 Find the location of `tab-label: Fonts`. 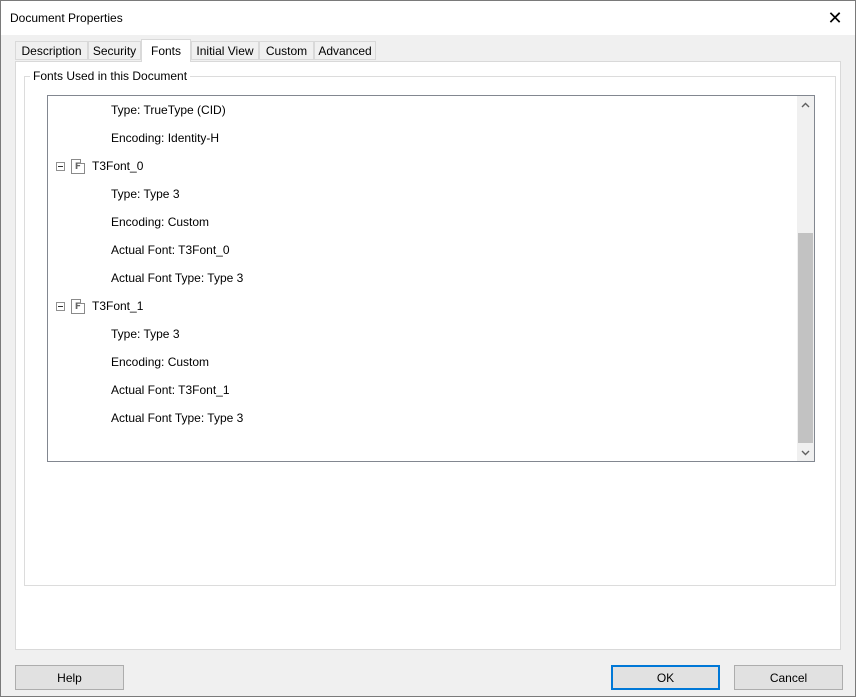

tab-label: Fonts is located at coordinates (165, 51).